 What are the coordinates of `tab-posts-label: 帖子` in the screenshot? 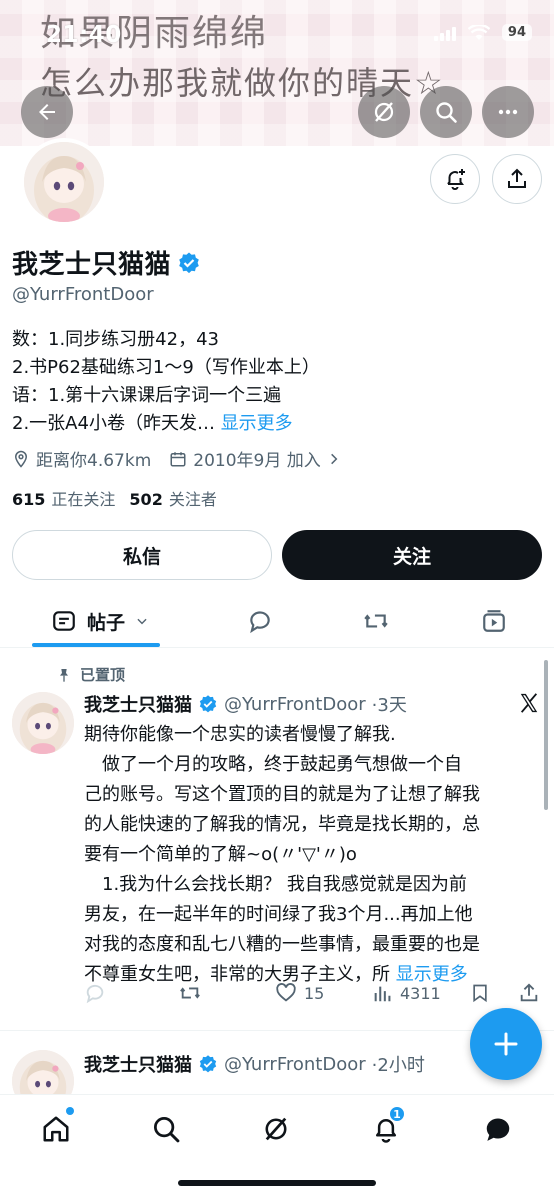 It's located at (105, 622).